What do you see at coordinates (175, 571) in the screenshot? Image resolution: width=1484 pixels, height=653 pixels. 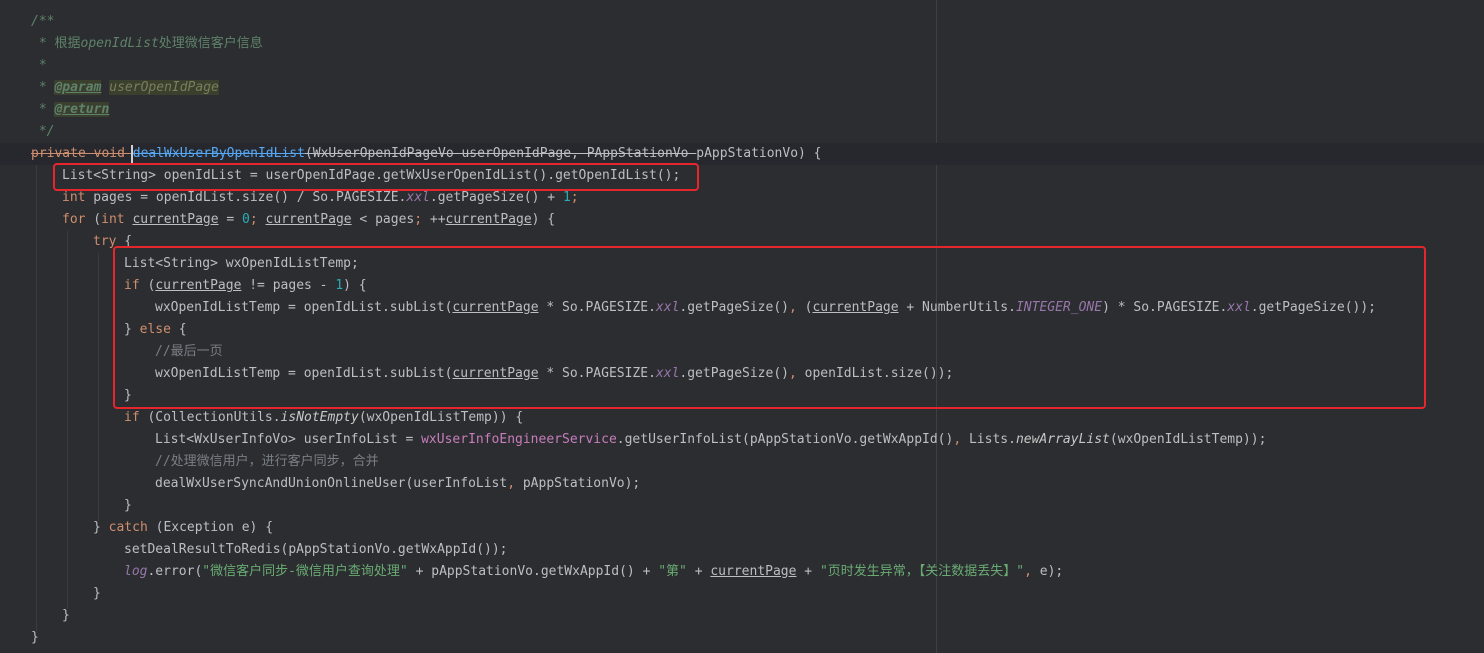 I see `code-token: .error(` at bounding box center [175, 571].